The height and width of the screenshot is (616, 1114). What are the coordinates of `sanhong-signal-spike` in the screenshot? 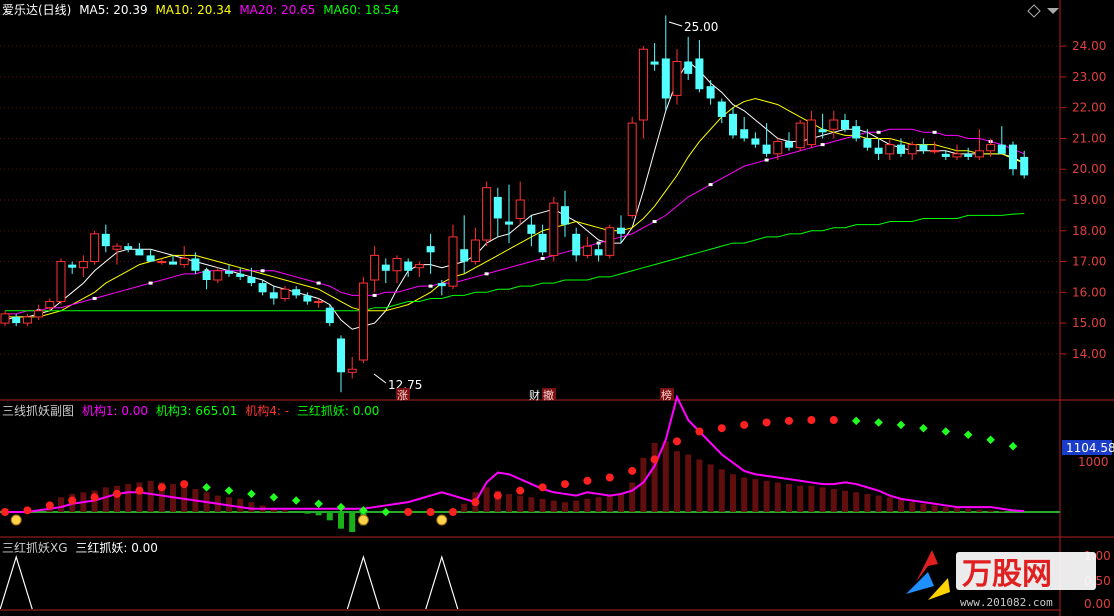 It's located at (442, 582).